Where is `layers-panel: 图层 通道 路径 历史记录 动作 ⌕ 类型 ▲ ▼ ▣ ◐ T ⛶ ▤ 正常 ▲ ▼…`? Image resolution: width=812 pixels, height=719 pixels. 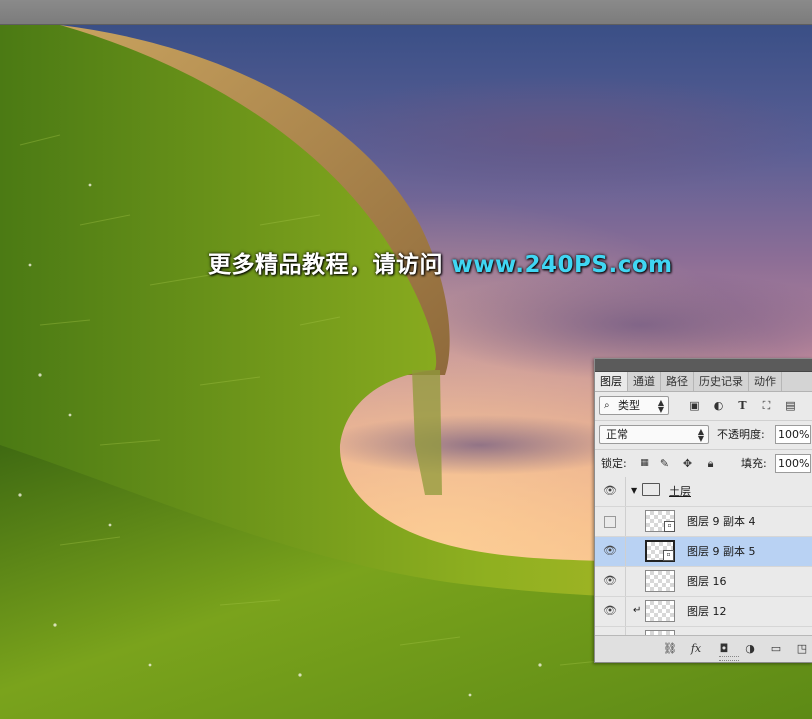 layers-panel: 图层 通道 路径 历史记录 动作 ⌕ 类型 ▲ ▼ ▣ ◐ T ⛶ ▤ 正常 ▲ ▼… is located at coordinates (703, 510).